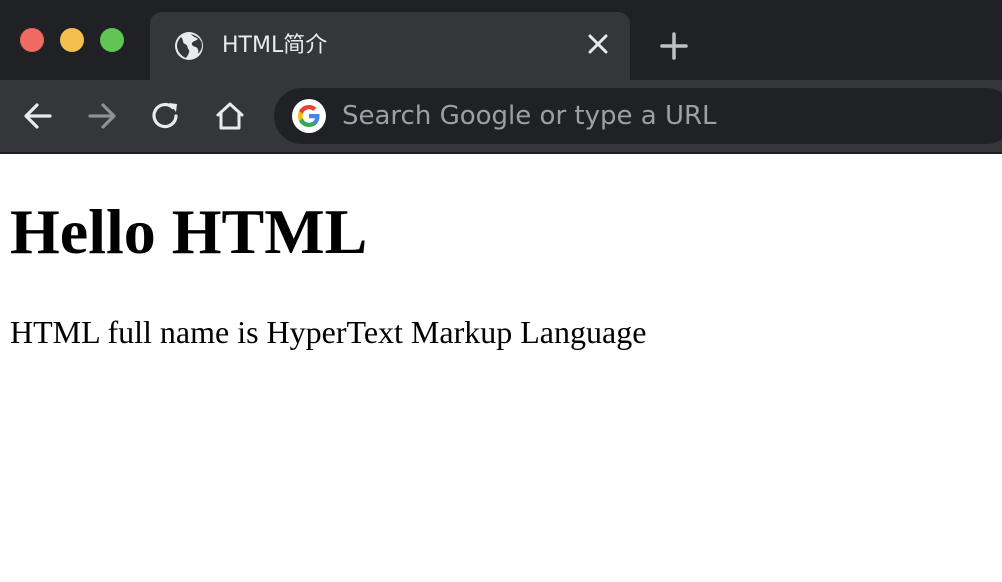 Image resolution: width=1002 pixels, height=582 pixels. I want to click on address-bar, so click(638, 116).